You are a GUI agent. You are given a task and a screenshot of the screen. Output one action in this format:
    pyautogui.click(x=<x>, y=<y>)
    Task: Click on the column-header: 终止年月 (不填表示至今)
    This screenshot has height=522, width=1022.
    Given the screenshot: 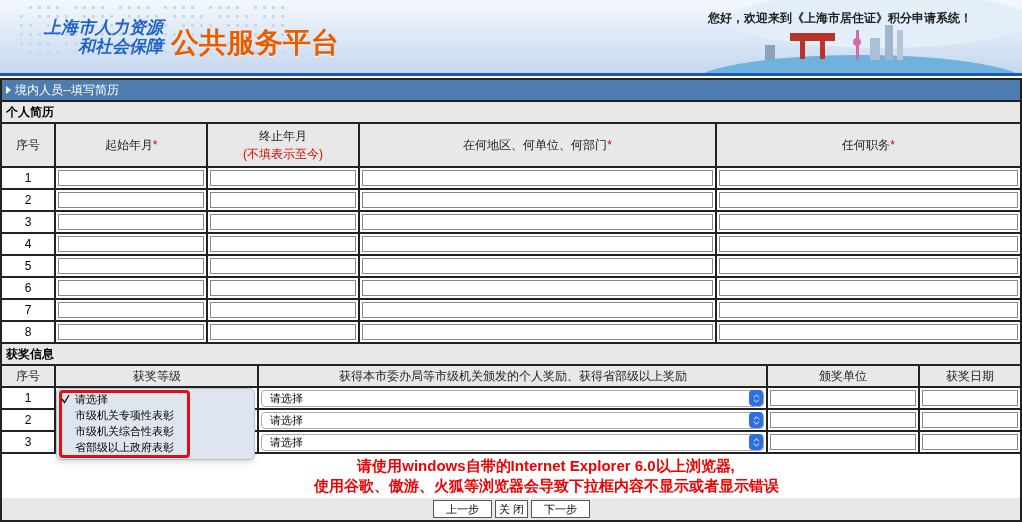 What is the action you would take?
    pyautogui.click(x=283, y=145)
    